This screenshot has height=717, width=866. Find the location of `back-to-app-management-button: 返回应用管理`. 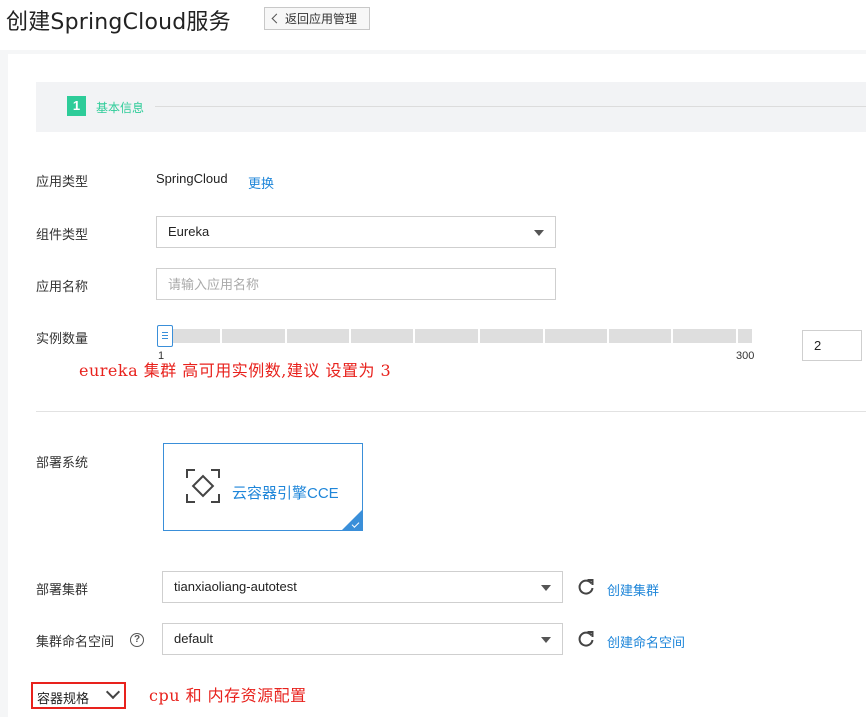

back-to-app-management-button: 返回应用管理 is located at coordinates (317, 18).